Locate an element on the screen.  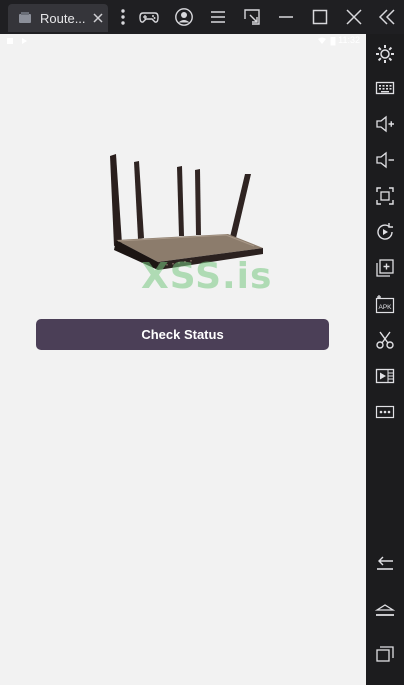
apk-label: APK is located at coordinates (385, 307).